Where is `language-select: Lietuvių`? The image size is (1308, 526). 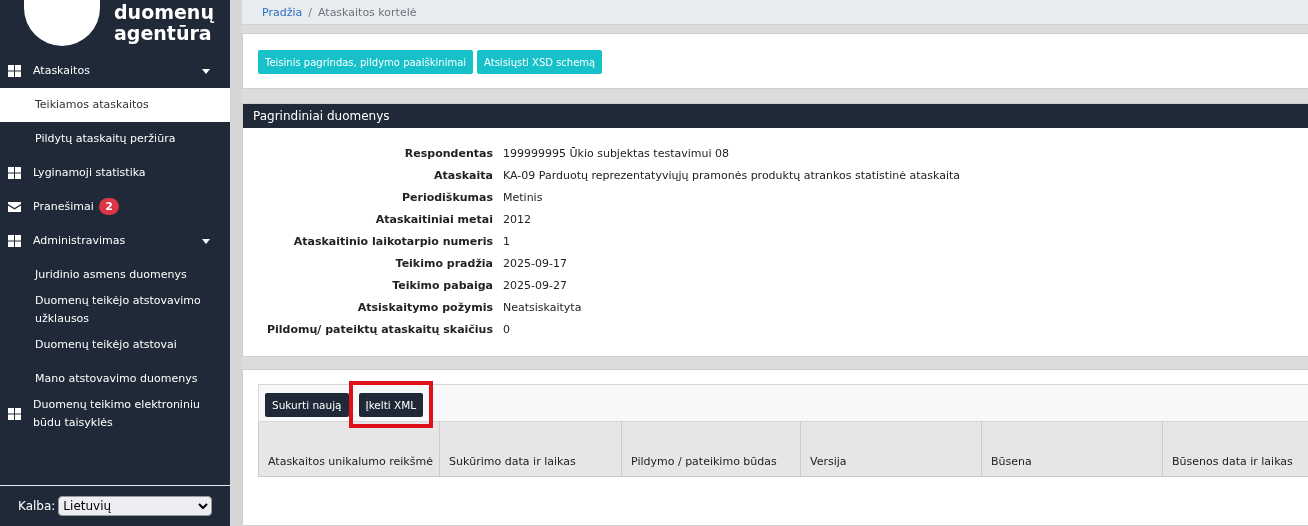 language-select: Lietuvių is located at coordinates (135, 506).